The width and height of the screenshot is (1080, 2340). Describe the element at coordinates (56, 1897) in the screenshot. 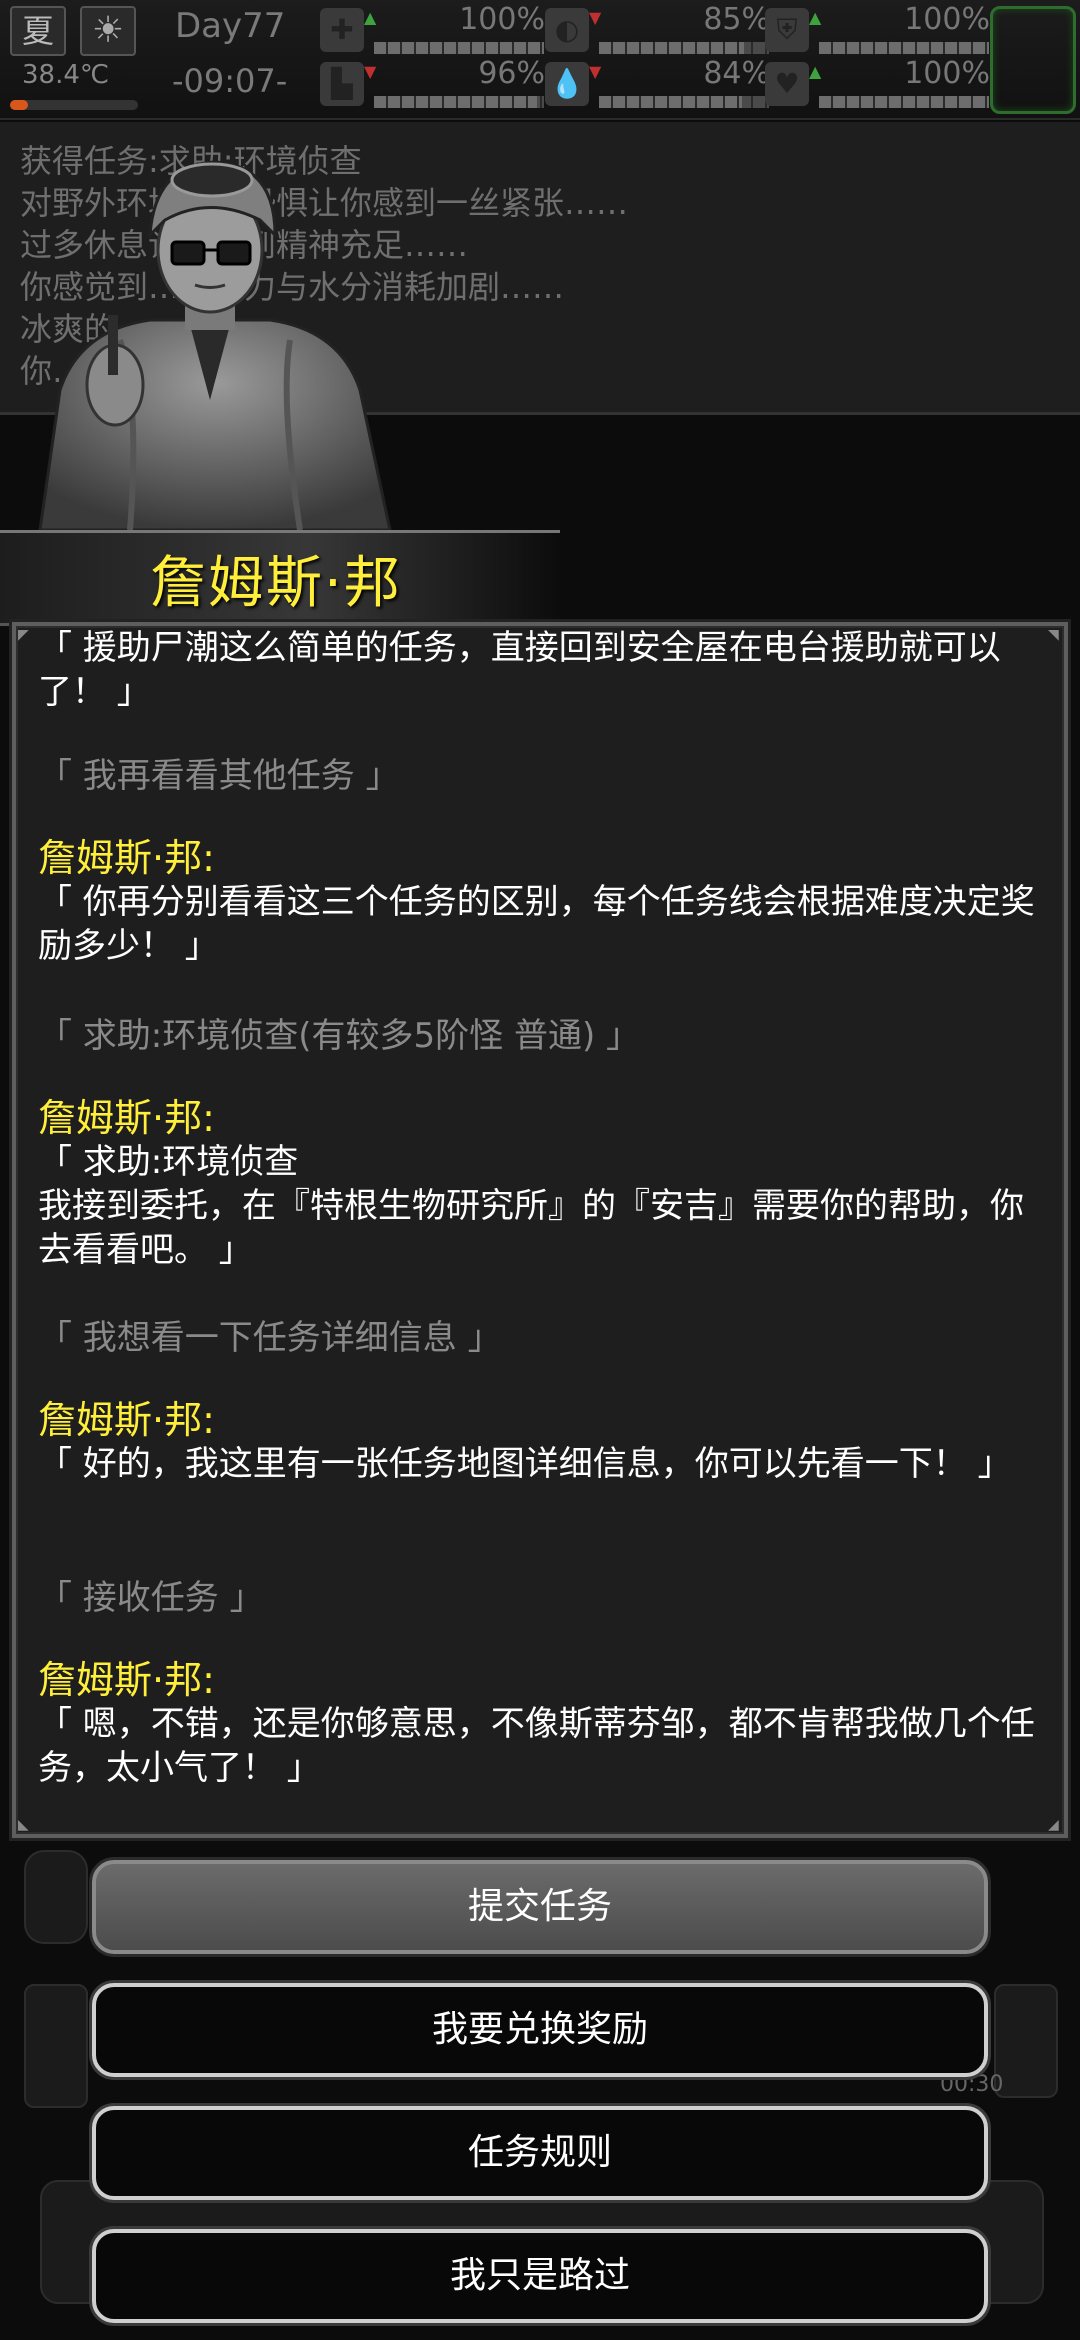

I see `hud-panel` at that location.